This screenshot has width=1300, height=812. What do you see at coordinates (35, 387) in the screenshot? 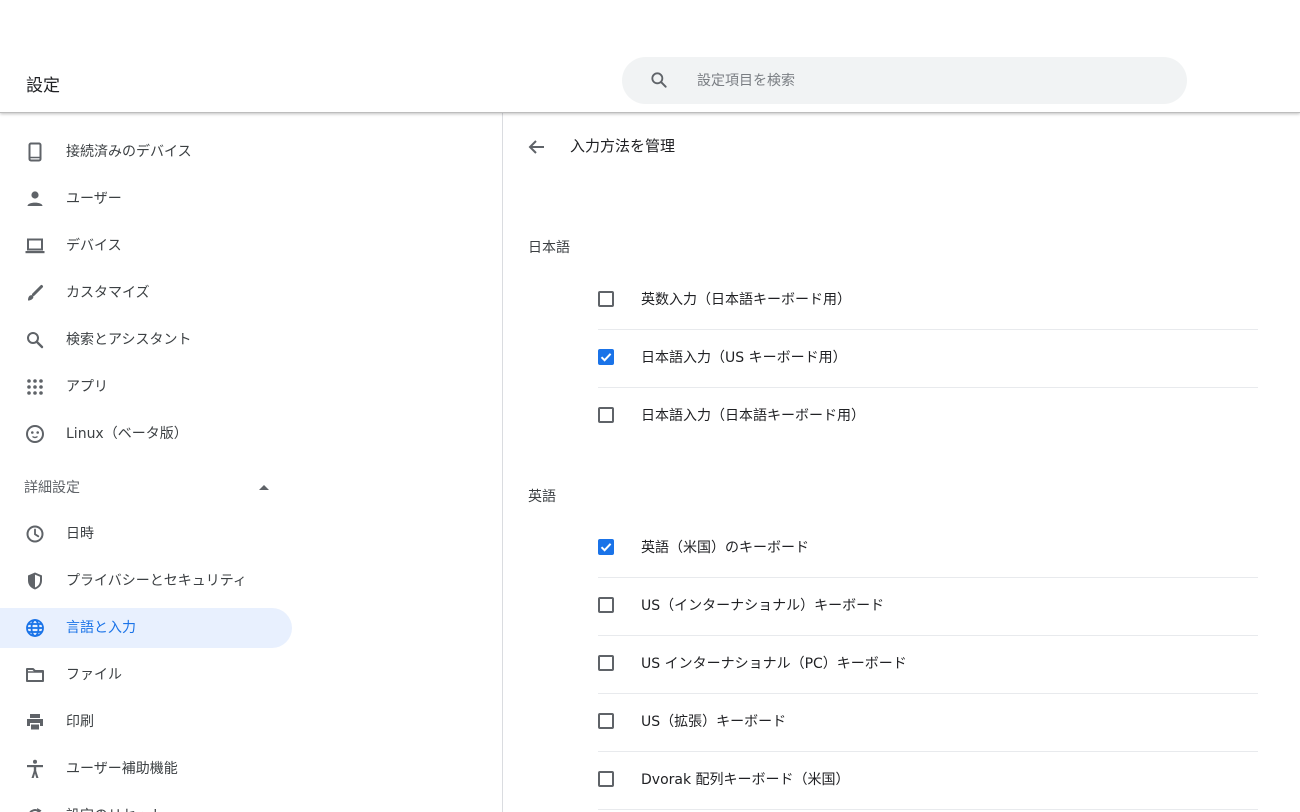
I see `apps-grid-icon` at bounding box center [35, 387].